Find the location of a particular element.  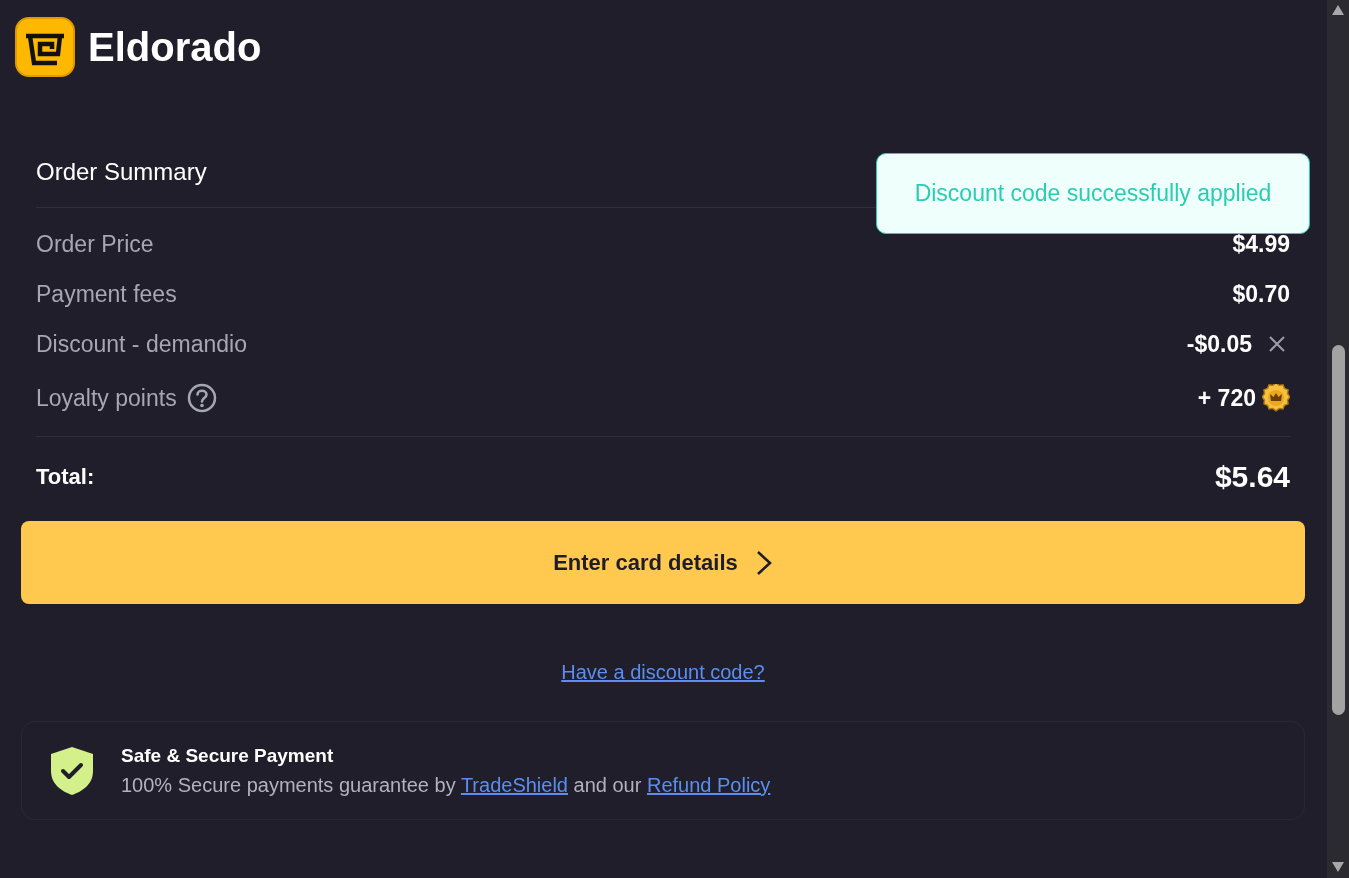

row-value: -$0.05 is located at coordinates (1219, 344).